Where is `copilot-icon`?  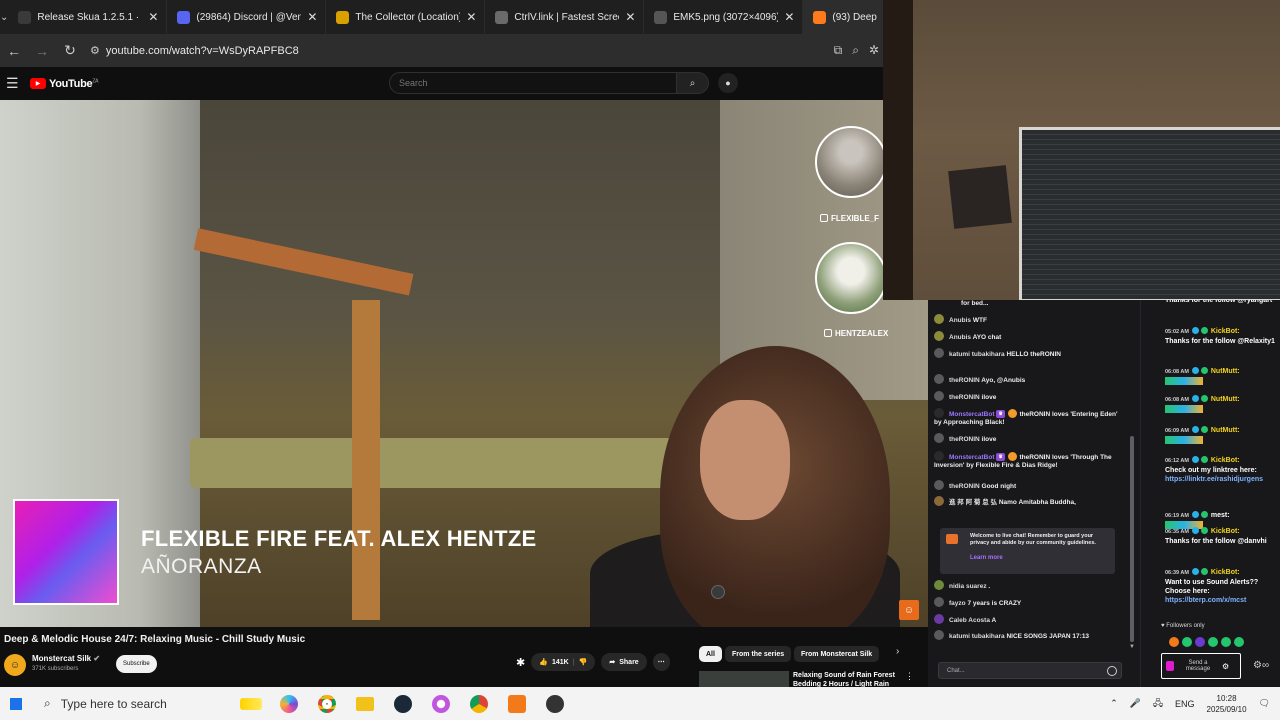 copilot-icon is located at coordinates (289, 704).